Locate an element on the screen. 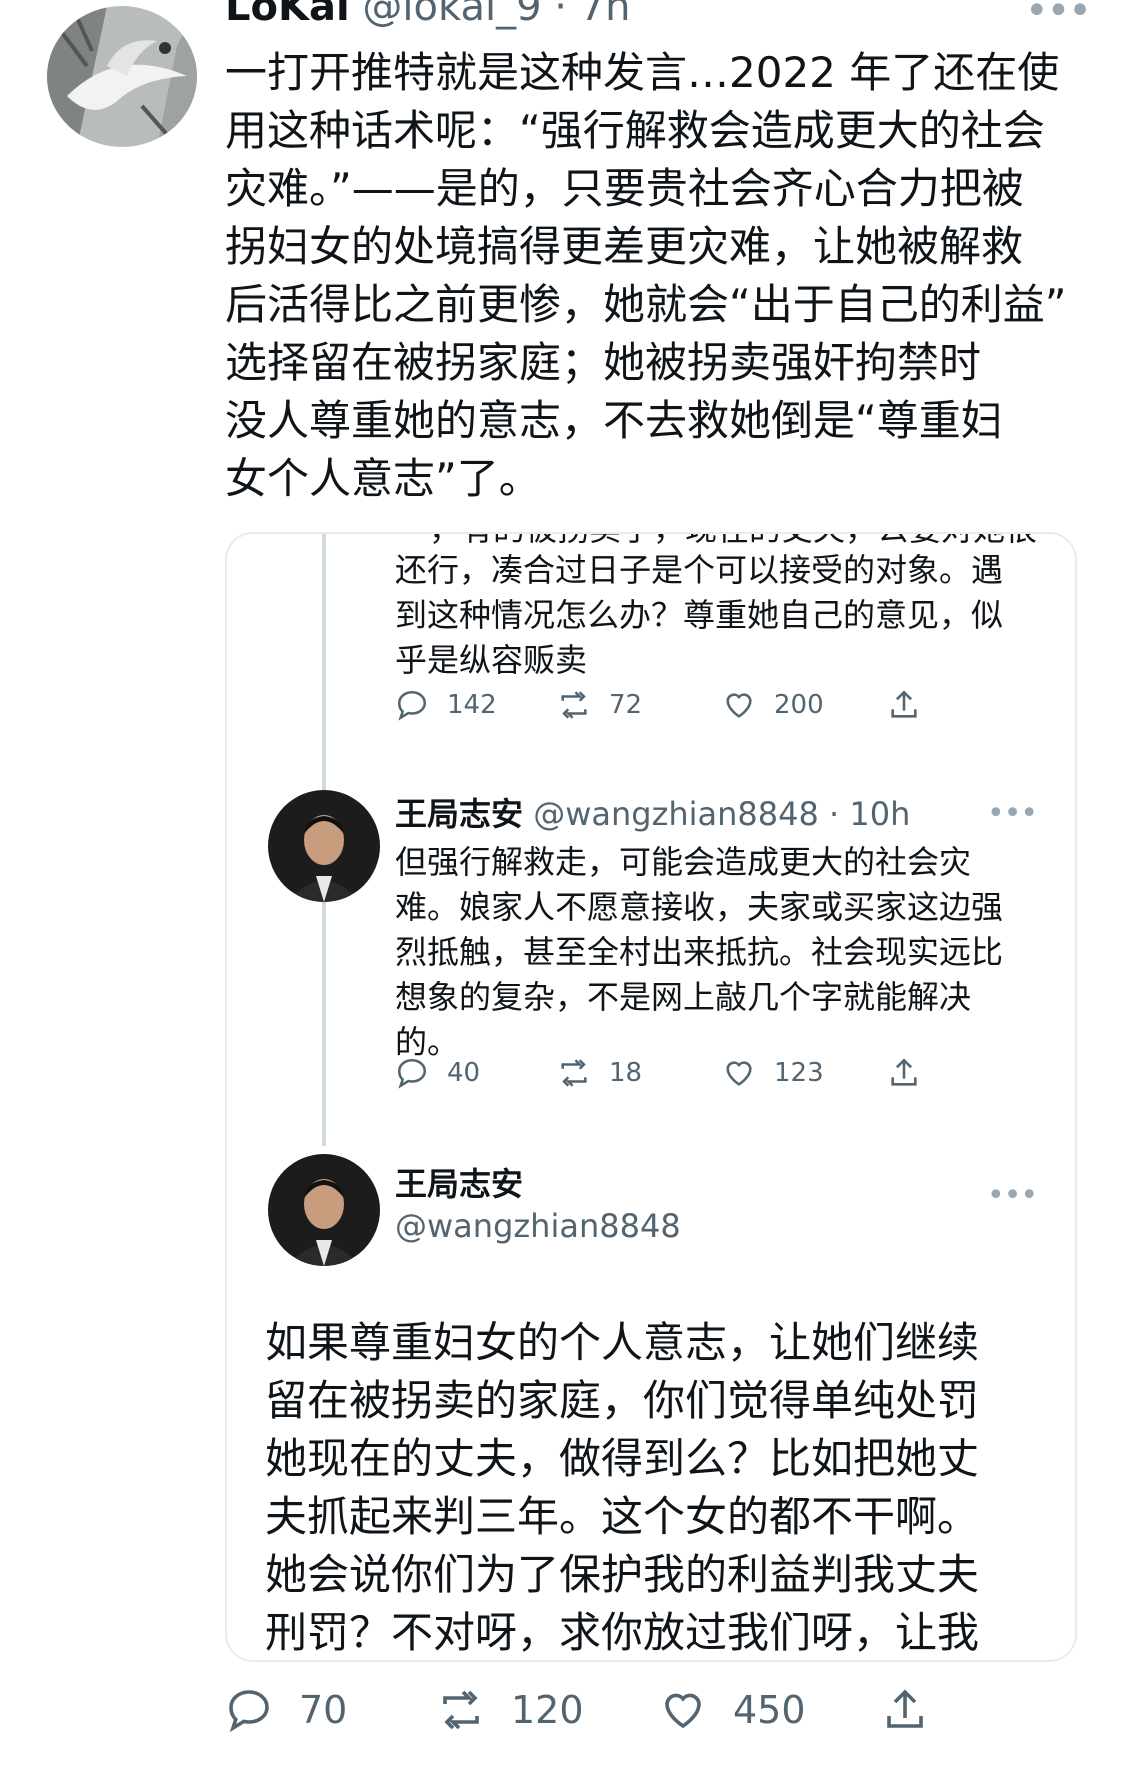 The image size is (1125, 1771). tweet-text-line: 选择留在被拐家庭；她被拐卖强奸拘禁时 is located at coordinates (603, 362).